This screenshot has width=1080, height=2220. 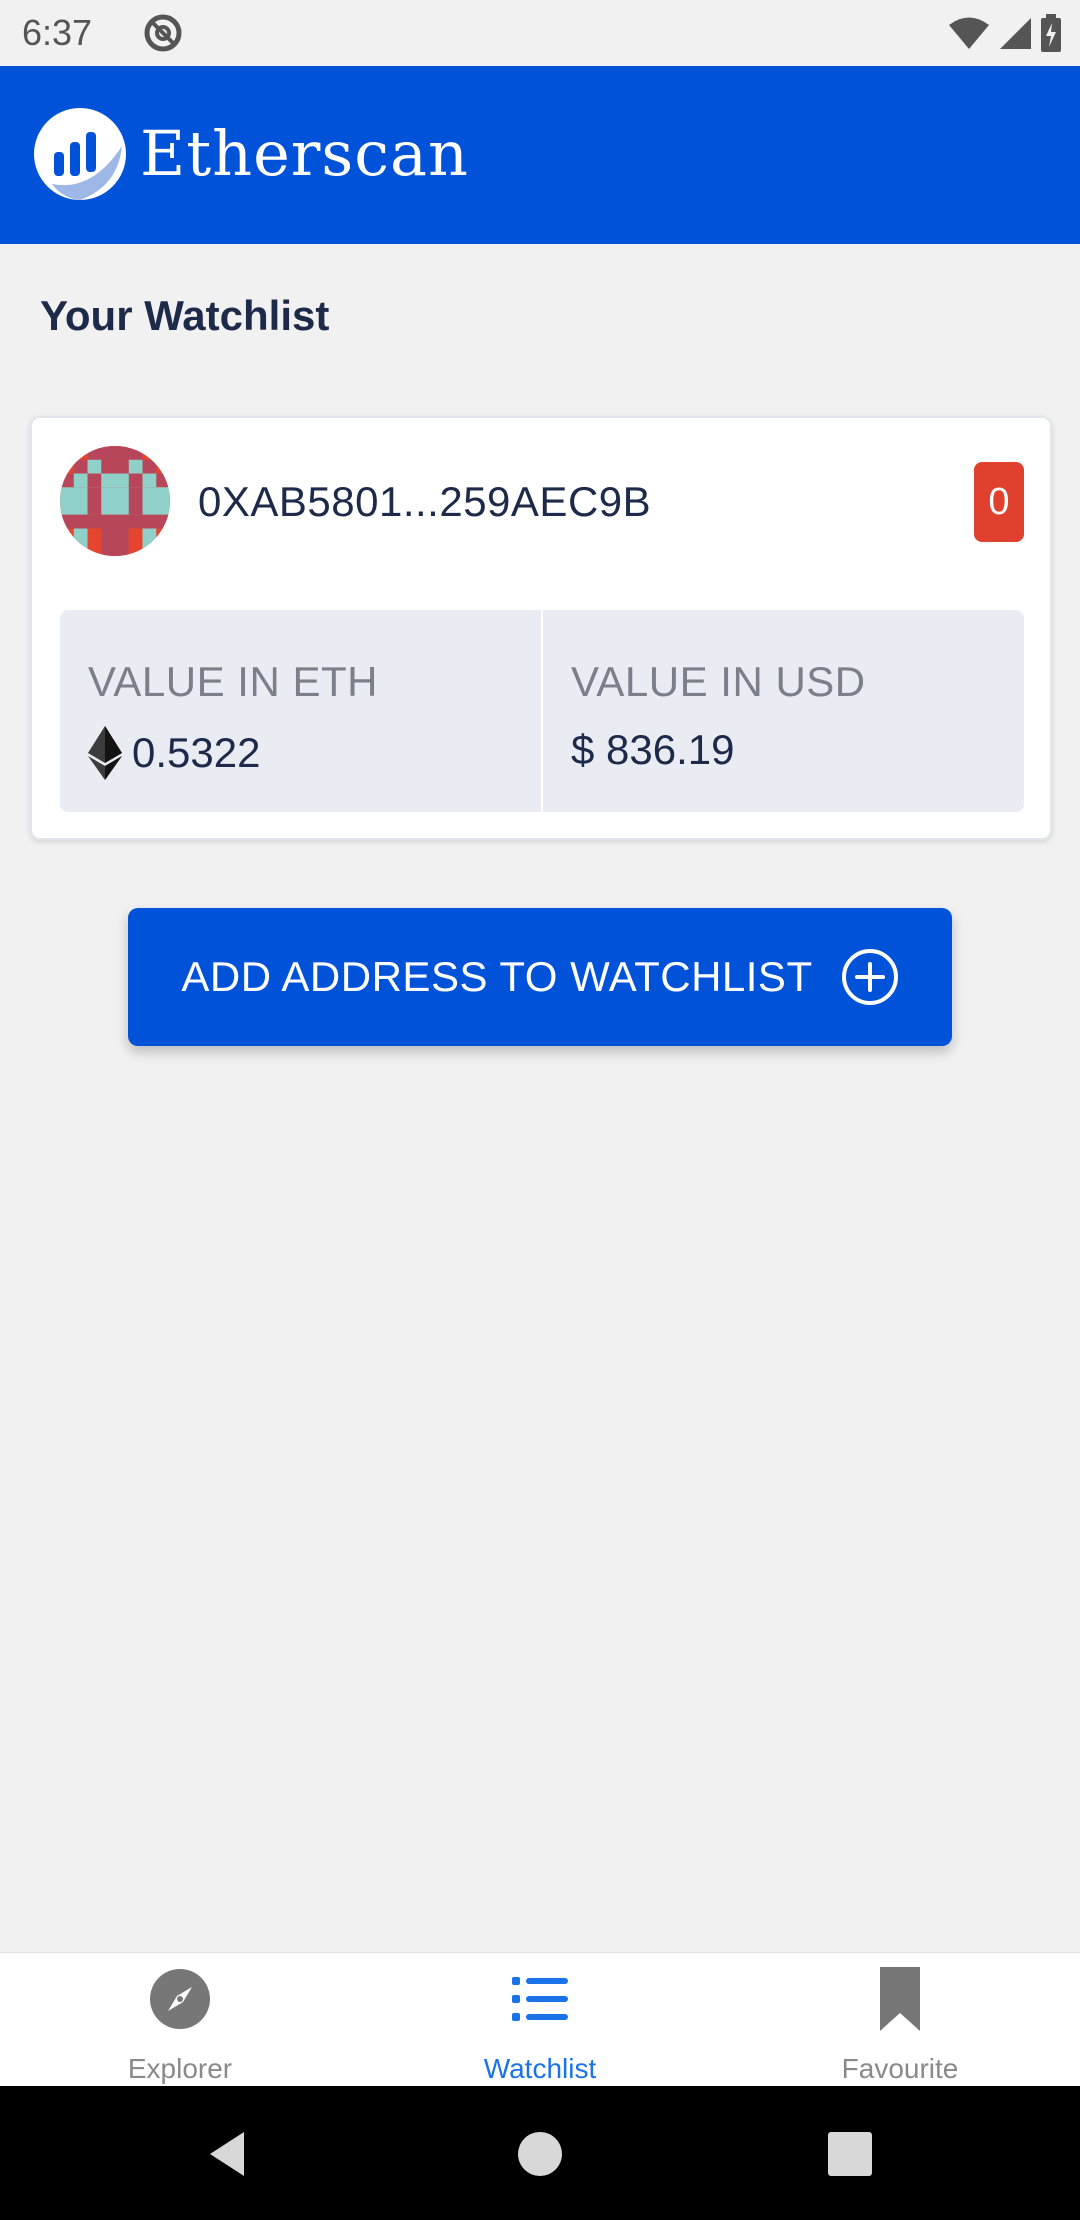 I want to click on at-sign-icon, so click(x=163, y=33).